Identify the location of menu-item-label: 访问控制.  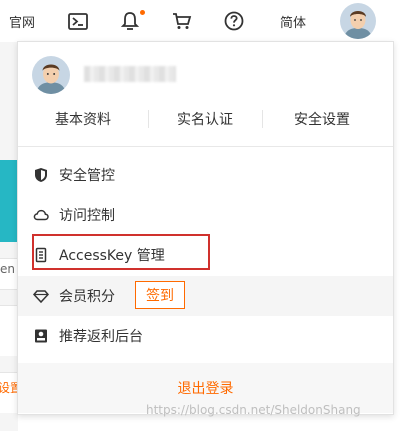
(87, 216).